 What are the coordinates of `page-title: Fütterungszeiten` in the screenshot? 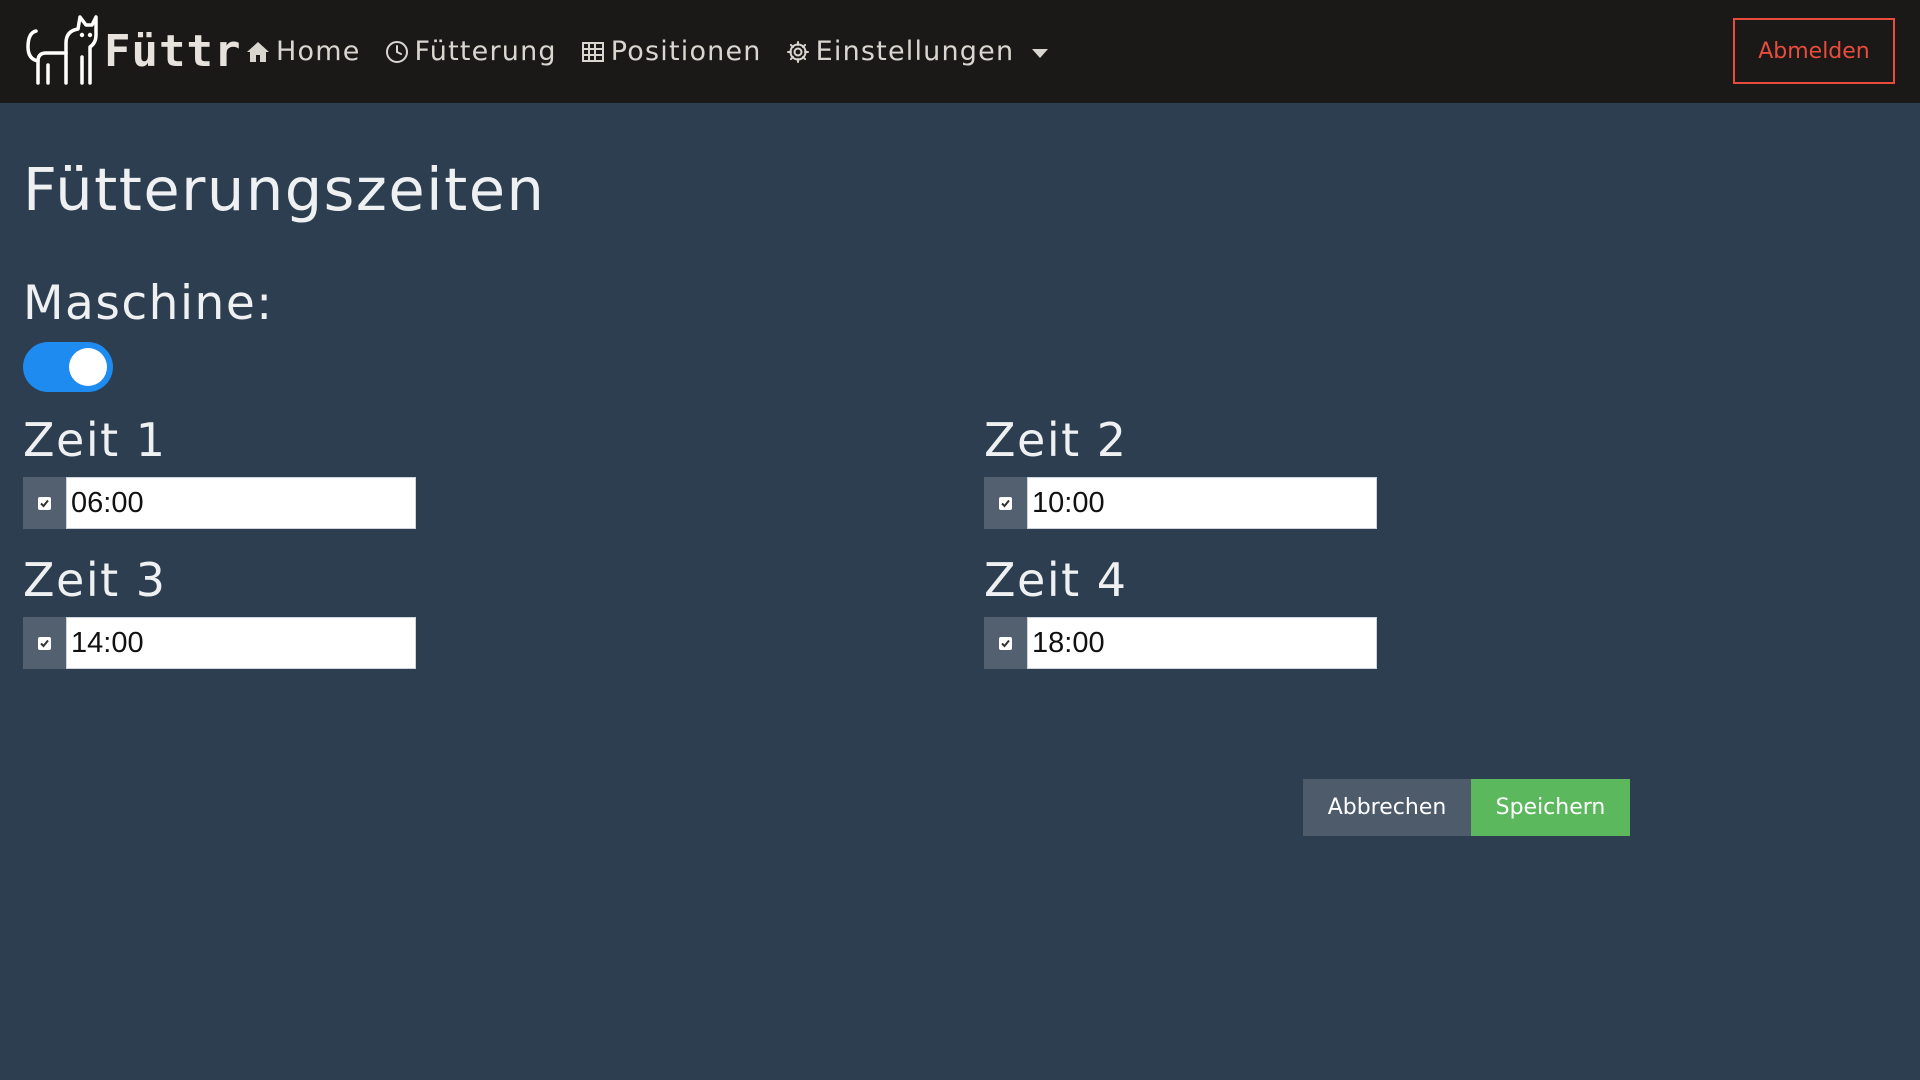 It's located at (284, 189).